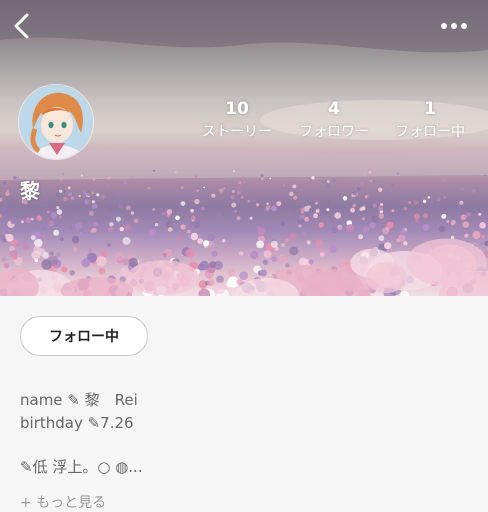 Image resolution: width=488 pixels, height=512 pixels. What do you see at coordinates (334, 132) in the screenshot?
I see `followers-label: フォロワー` at bounding box center [334, 132].